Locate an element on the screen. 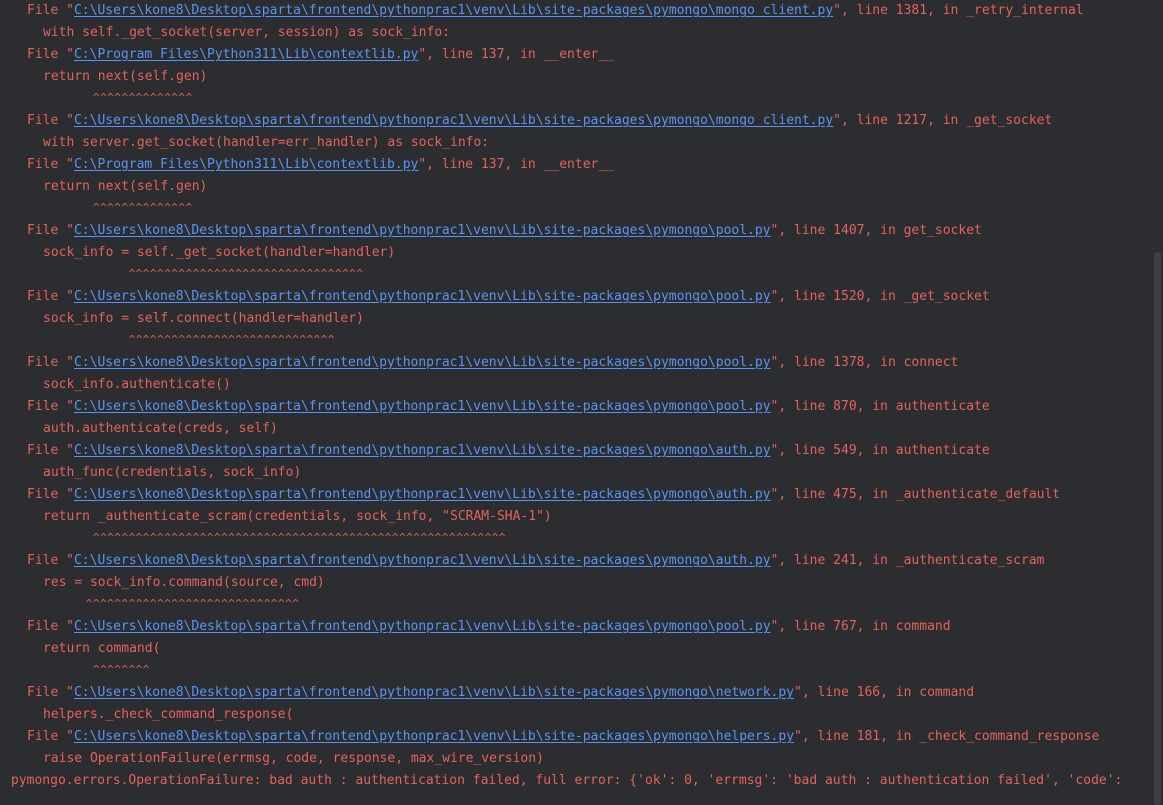  traceback-code-line: res = sock_info.command(source, cmd) is located at coordinates (184, 582).